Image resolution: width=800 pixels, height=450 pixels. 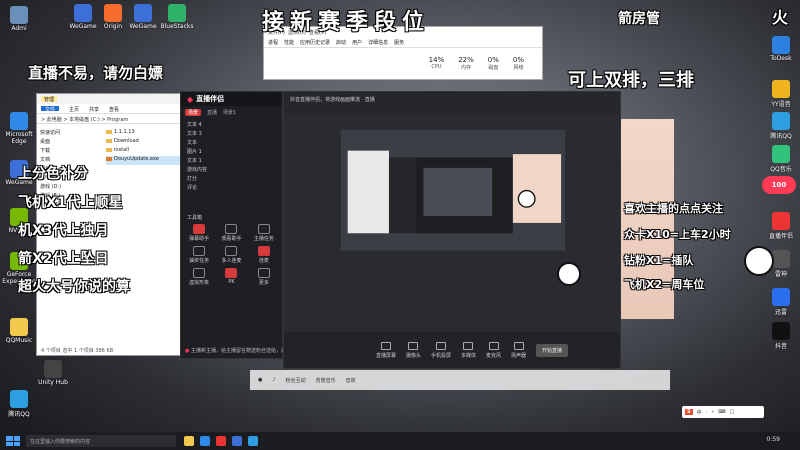 What do you see at coordinates (441, 350) in the screenshot?
I see `phone-cast-button: 手机投屏` at bounding box center [441, 350].